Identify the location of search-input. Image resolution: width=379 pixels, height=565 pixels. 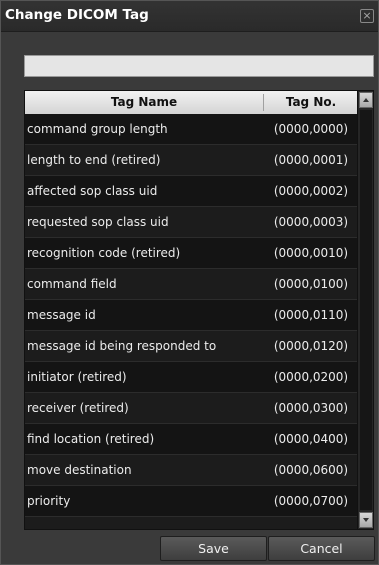
(199, 66).